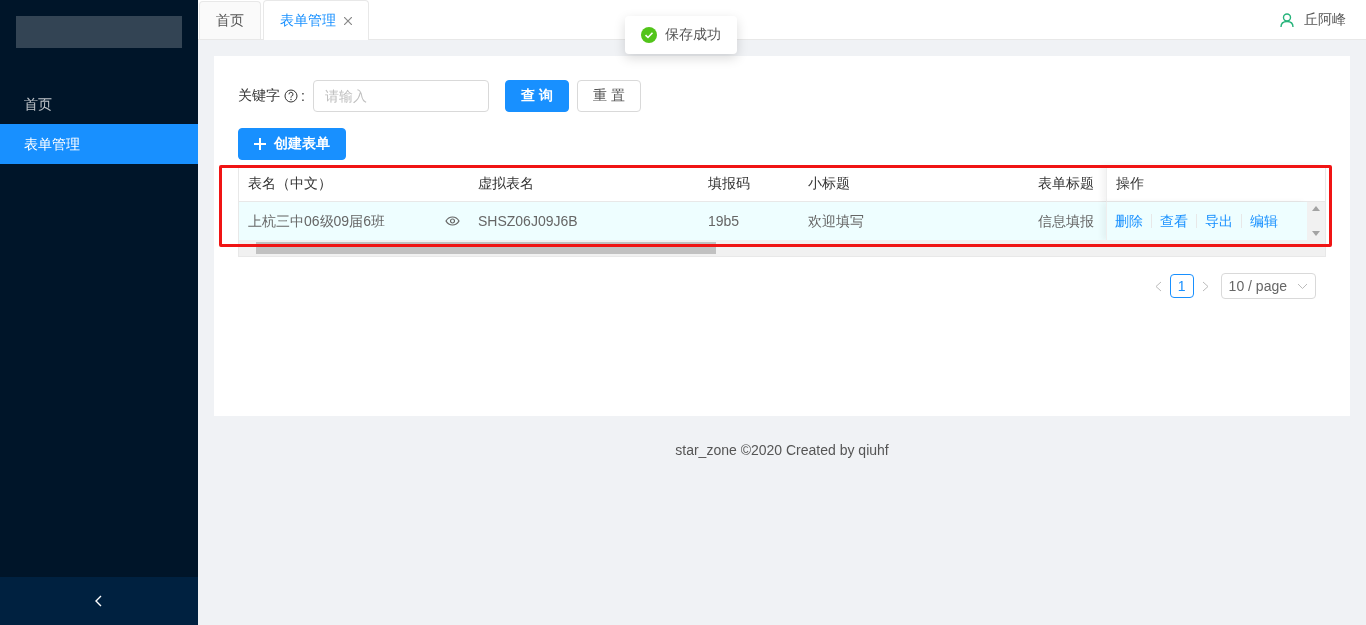 This screenshot has width=1366, height=625. Describe the element at coordinates (1325, 19) in the screenshot. I see `user-name: 丘阿峰` at that location.